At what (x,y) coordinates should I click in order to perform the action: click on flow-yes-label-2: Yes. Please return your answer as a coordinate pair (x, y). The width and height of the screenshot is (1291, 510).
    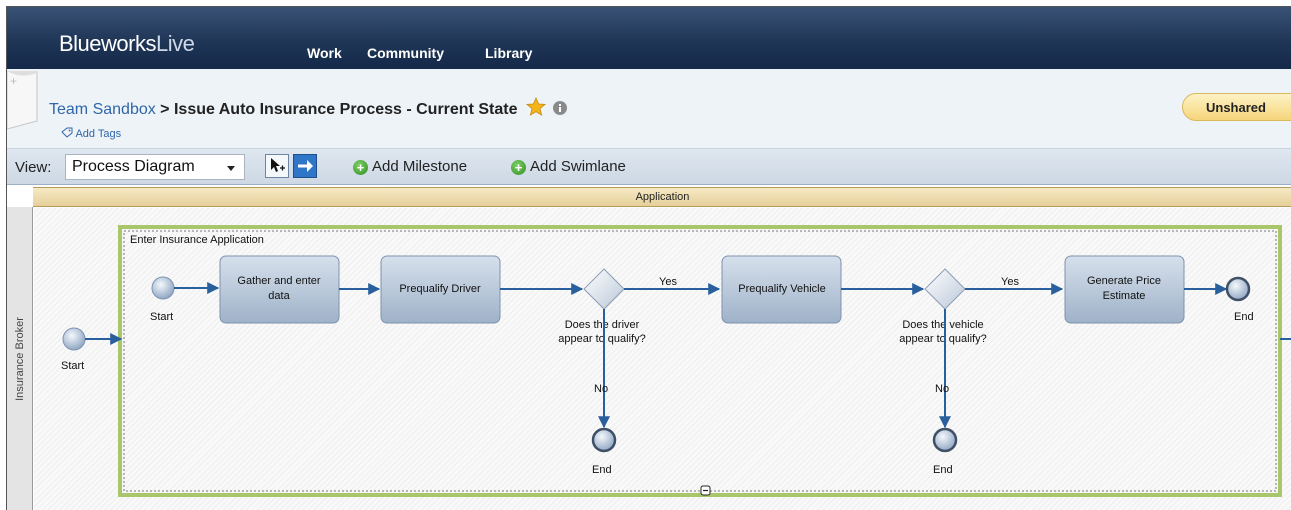
    Looking at the image, I should click on (1010, 282).